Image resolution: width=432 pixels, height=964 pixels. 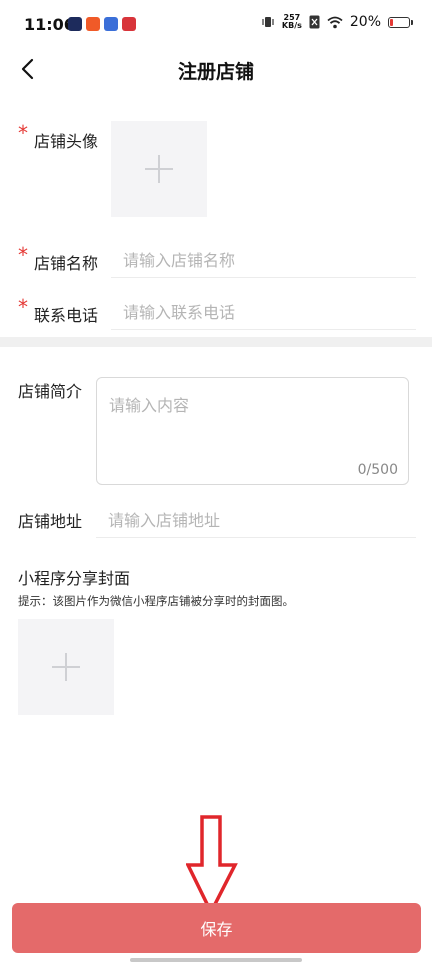 I want to click on phone-input: 请输入联系电话, so click(x=263, y=309).